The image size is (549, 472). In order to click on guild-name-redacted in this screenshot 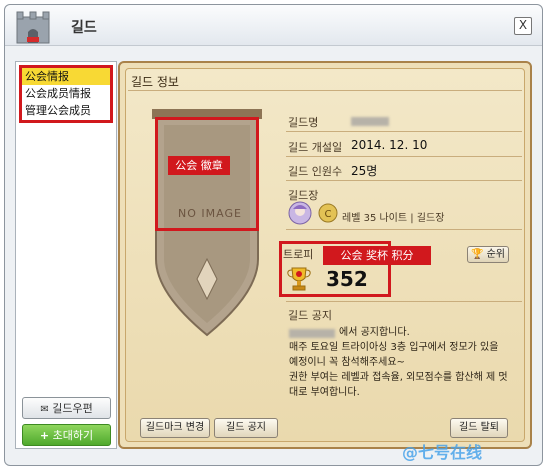, I will do `click(370, 121)`.